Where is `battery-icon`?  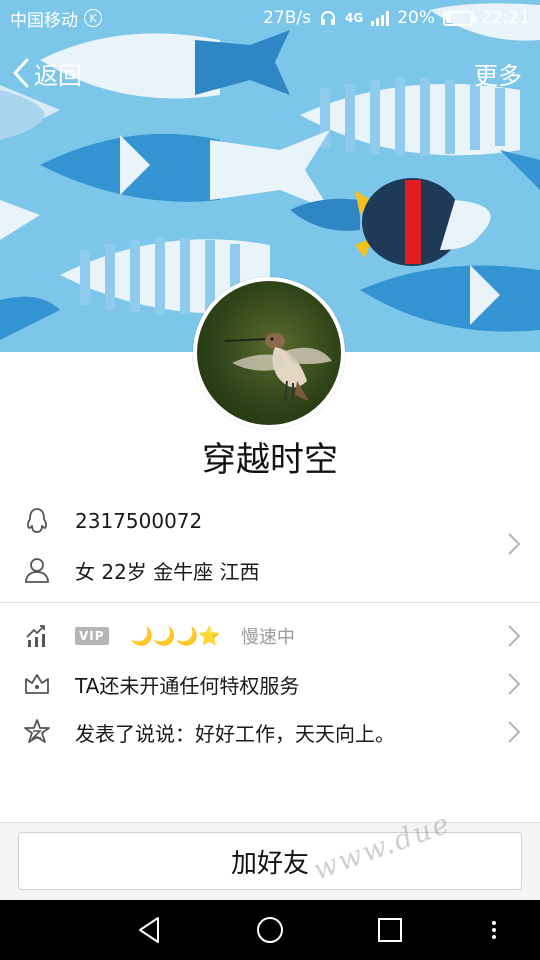 battery-icon is located at coordinates (459, 18).